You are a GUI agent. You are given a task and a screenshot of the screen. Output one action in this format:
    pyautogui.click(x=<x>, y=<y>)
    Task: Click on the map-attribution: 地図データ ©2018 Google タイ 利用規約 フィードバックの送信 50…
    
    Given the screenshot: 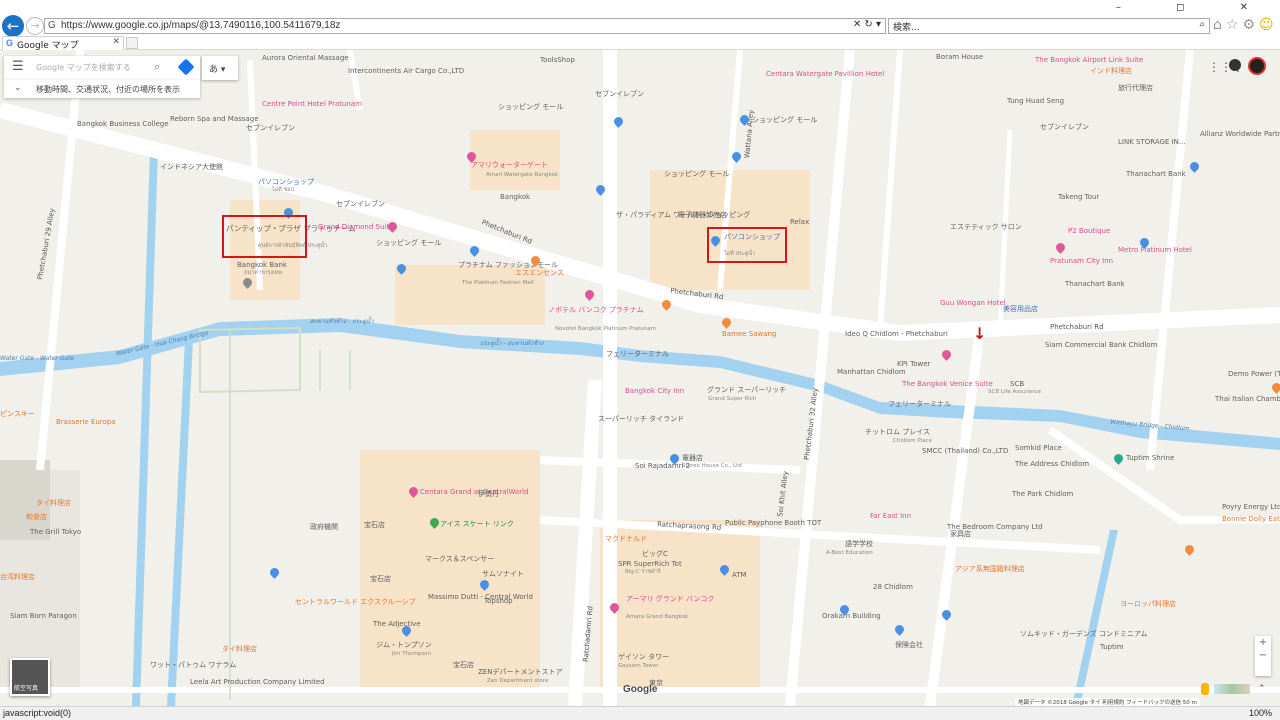 What is the action you would take?
    pyautogui.click(x=1107, y=702)
    